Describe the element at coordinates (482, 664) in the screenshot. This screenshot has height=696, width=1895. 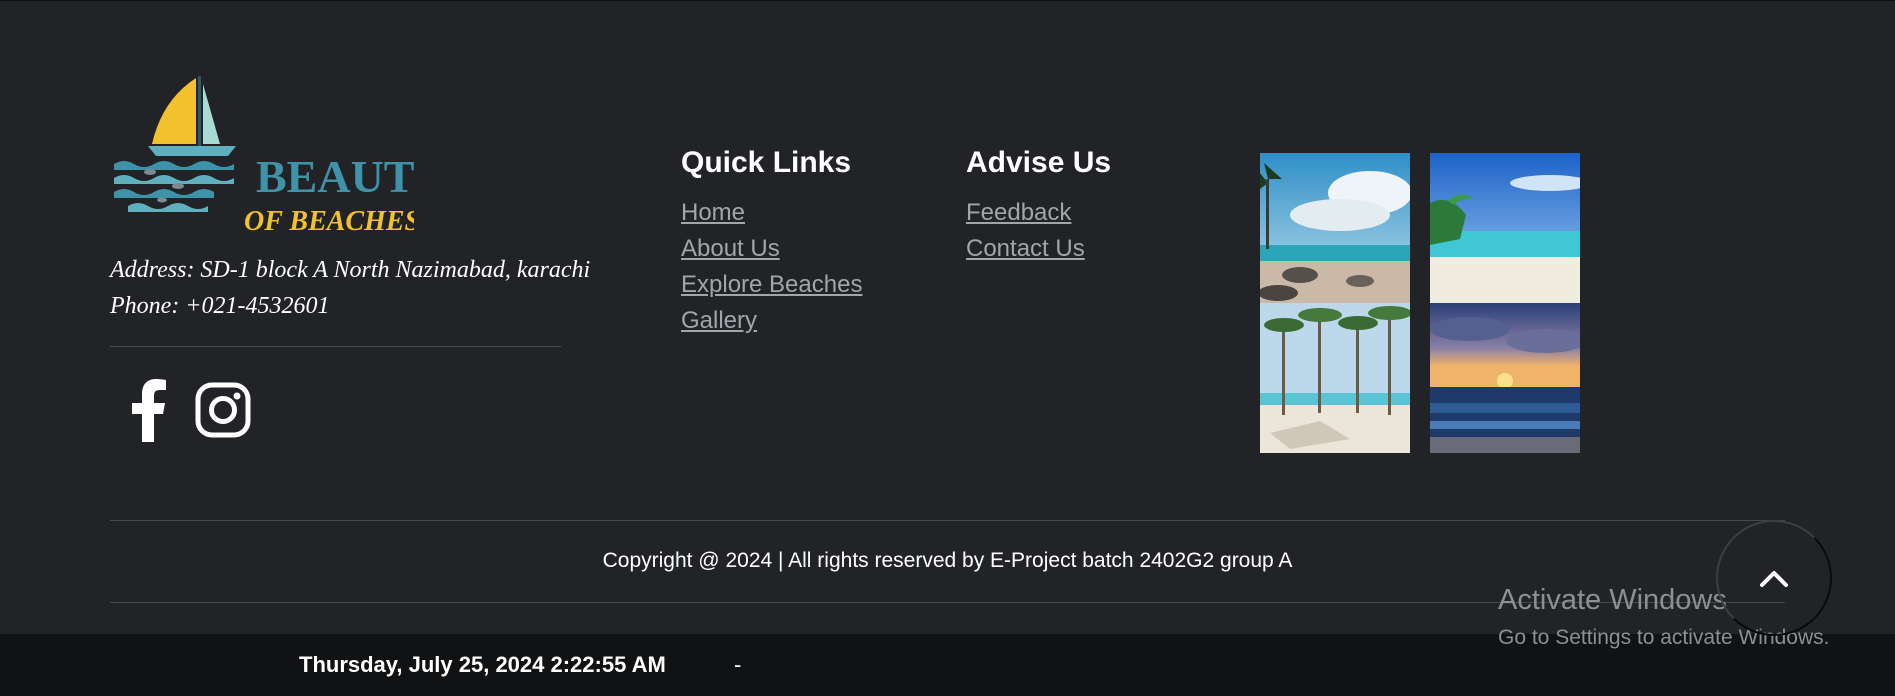
I see `current-datetime: Thursday, July 25, 2024 2:22:55 AM` at that location.